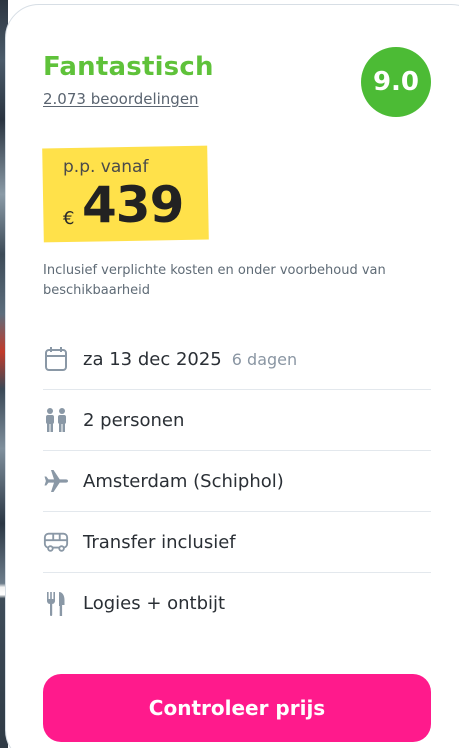  What do you see at coordinates (69, 218) in the screenshot?
I see `price-currency: €` at bounding box center [69, 218].